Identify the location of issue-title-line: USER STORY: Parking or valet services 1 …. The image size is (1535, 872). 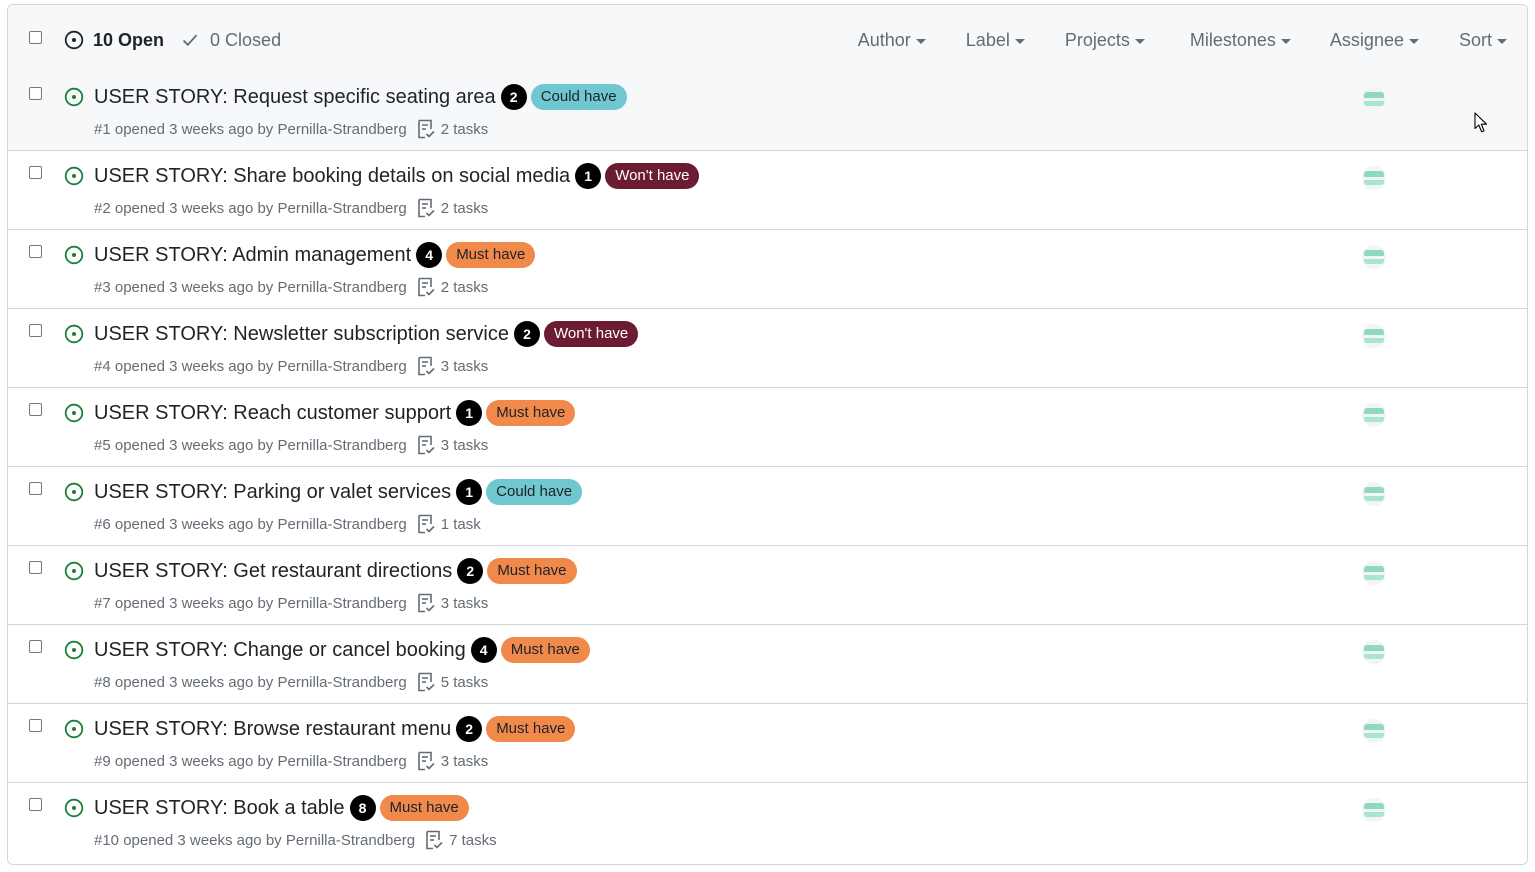
(338, 492).